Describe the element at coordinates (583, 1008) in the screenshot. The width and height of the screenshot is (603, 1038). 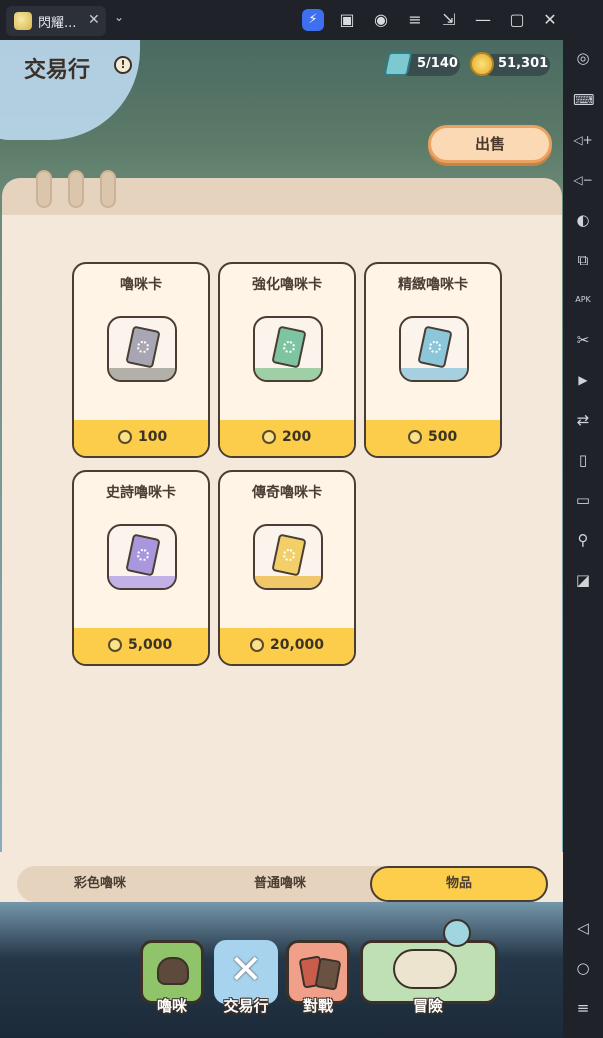
I see `recents-icon: ≡` at that location.